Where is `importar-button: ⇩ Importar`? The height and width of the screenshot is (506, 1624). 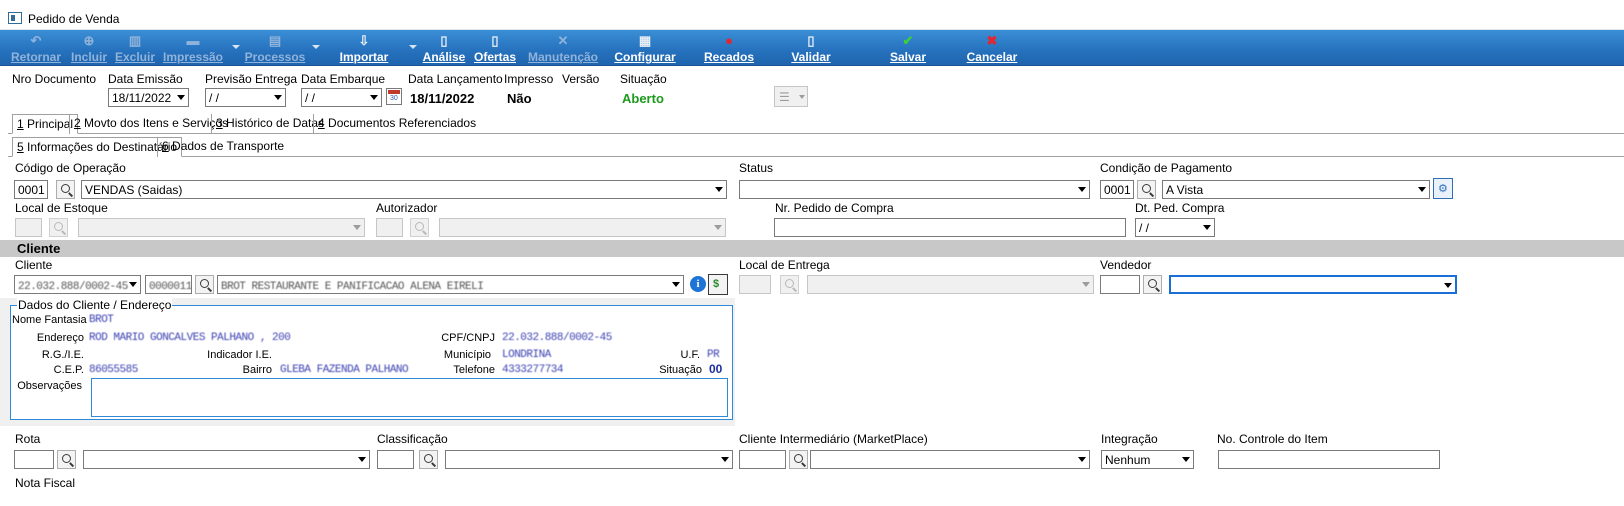
importar-button: ⇩ Importar is located at coordinates (364, 48).